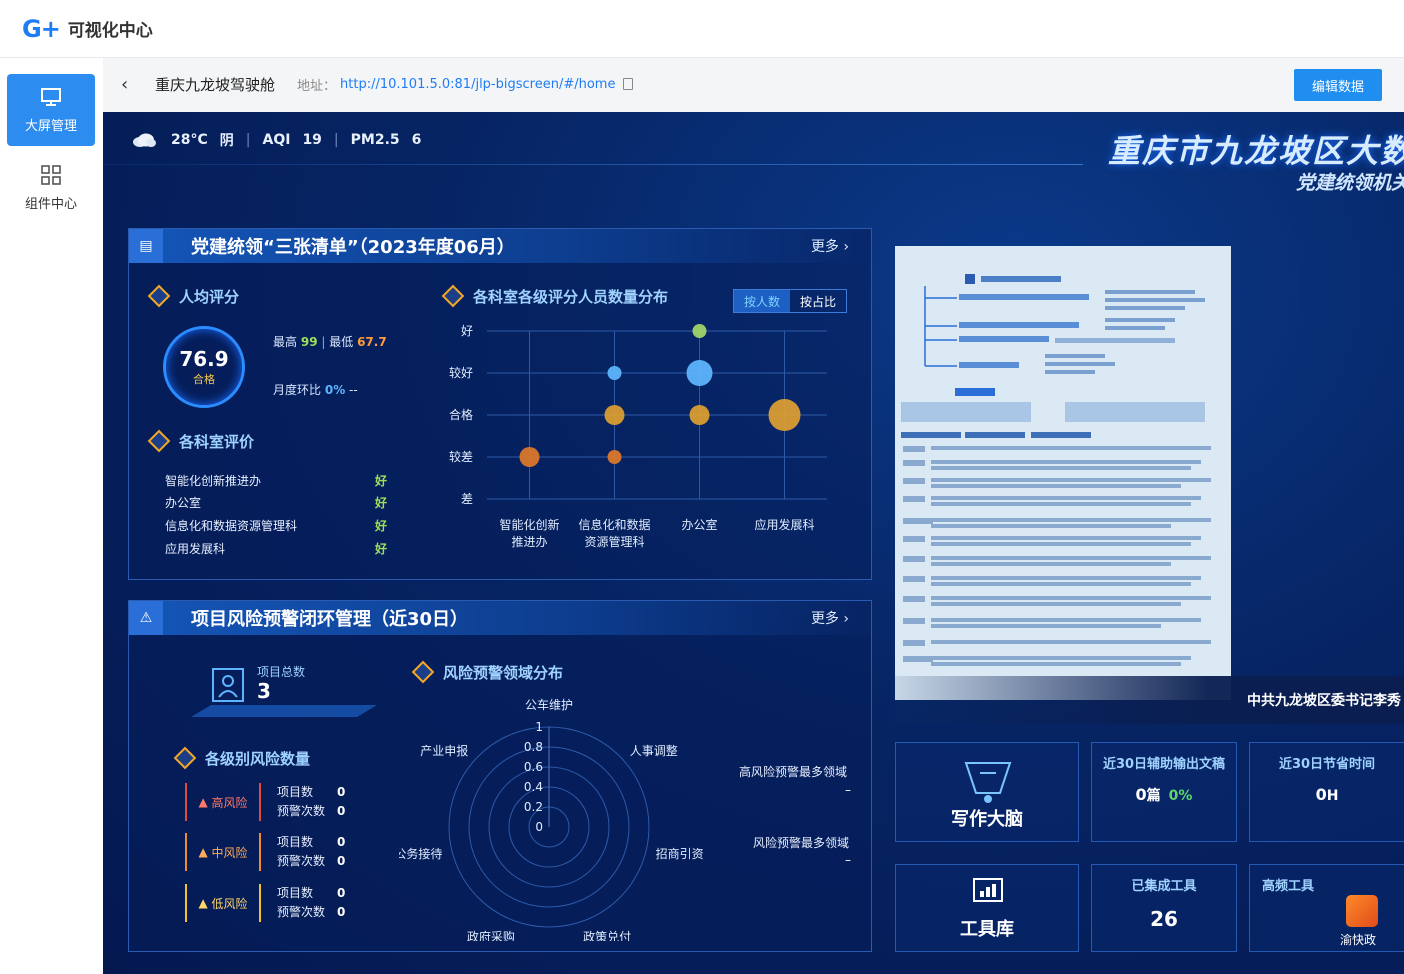  Describe the element at coordinates (607, 935) in the screenshot. I see `radar-axis-label: 政策兑付` at that location.